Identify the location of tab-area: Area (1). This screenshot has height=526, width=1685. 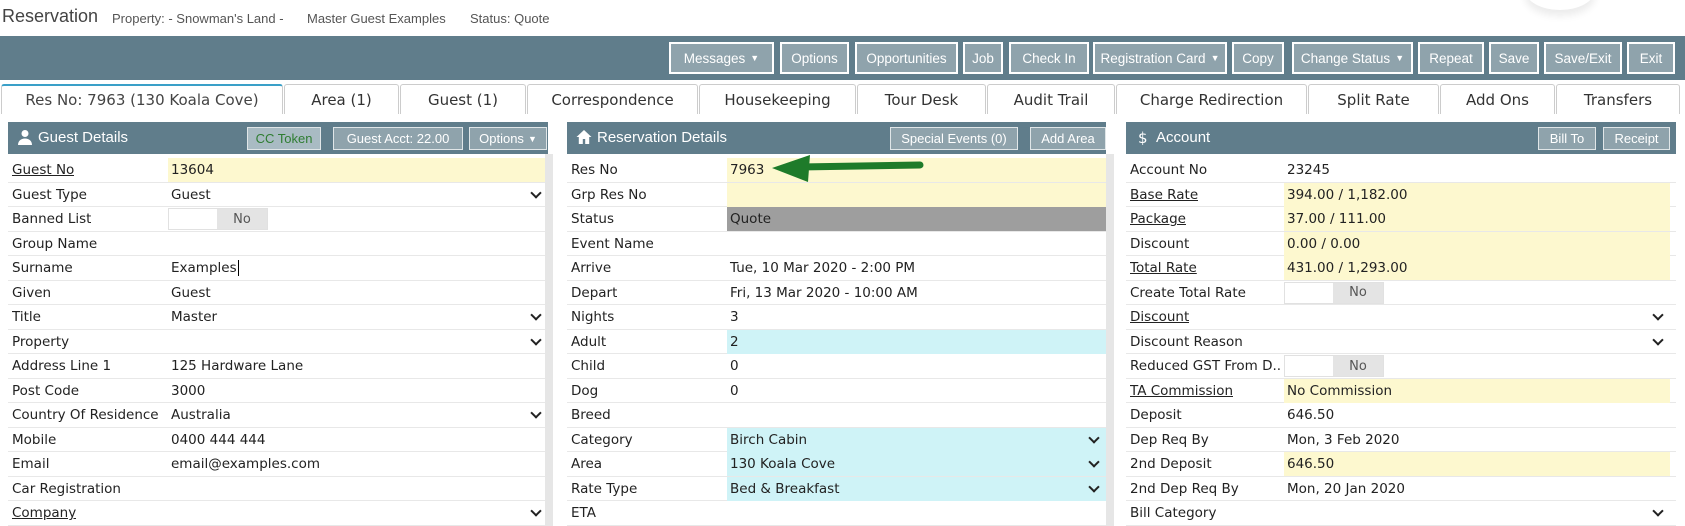
(341, 99).